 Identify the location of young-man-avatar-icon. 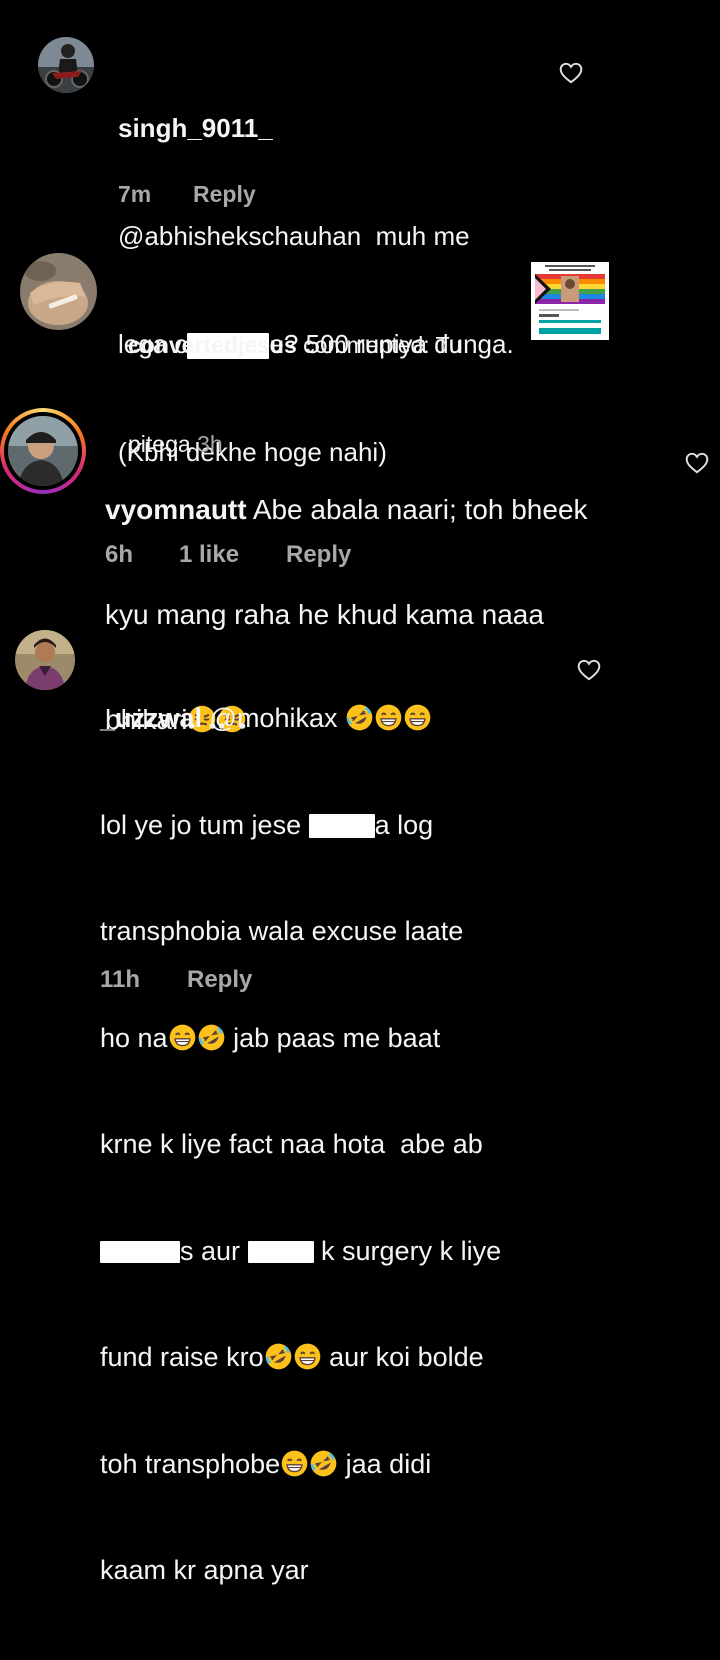
(45, 660).